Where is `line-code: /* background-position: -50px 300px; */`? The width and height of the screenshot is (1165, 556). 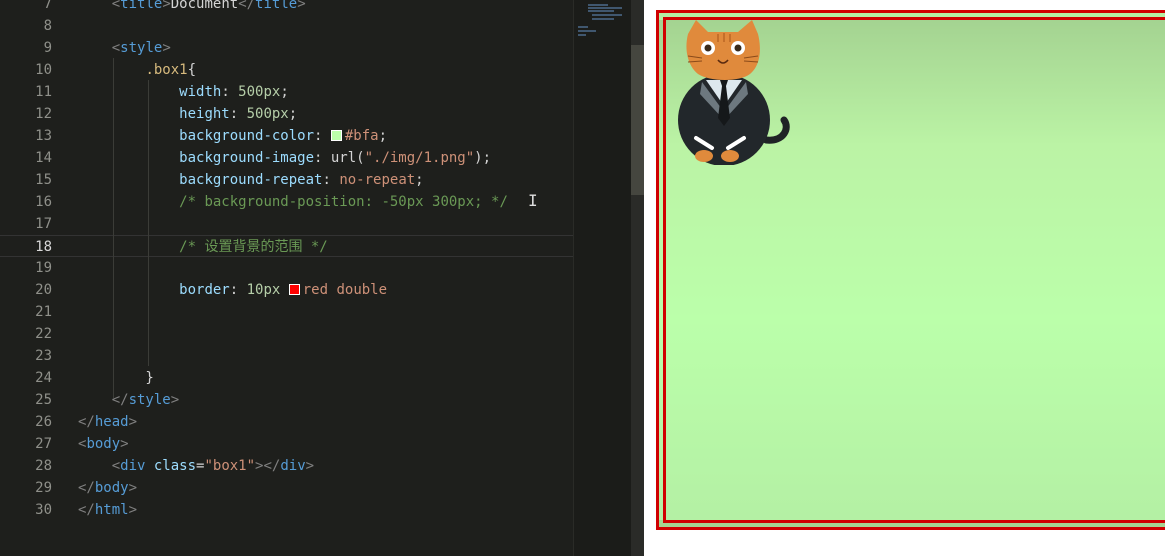
line-code: /* background-position: -50px 300px; */ is located at coordinates (293, 202).